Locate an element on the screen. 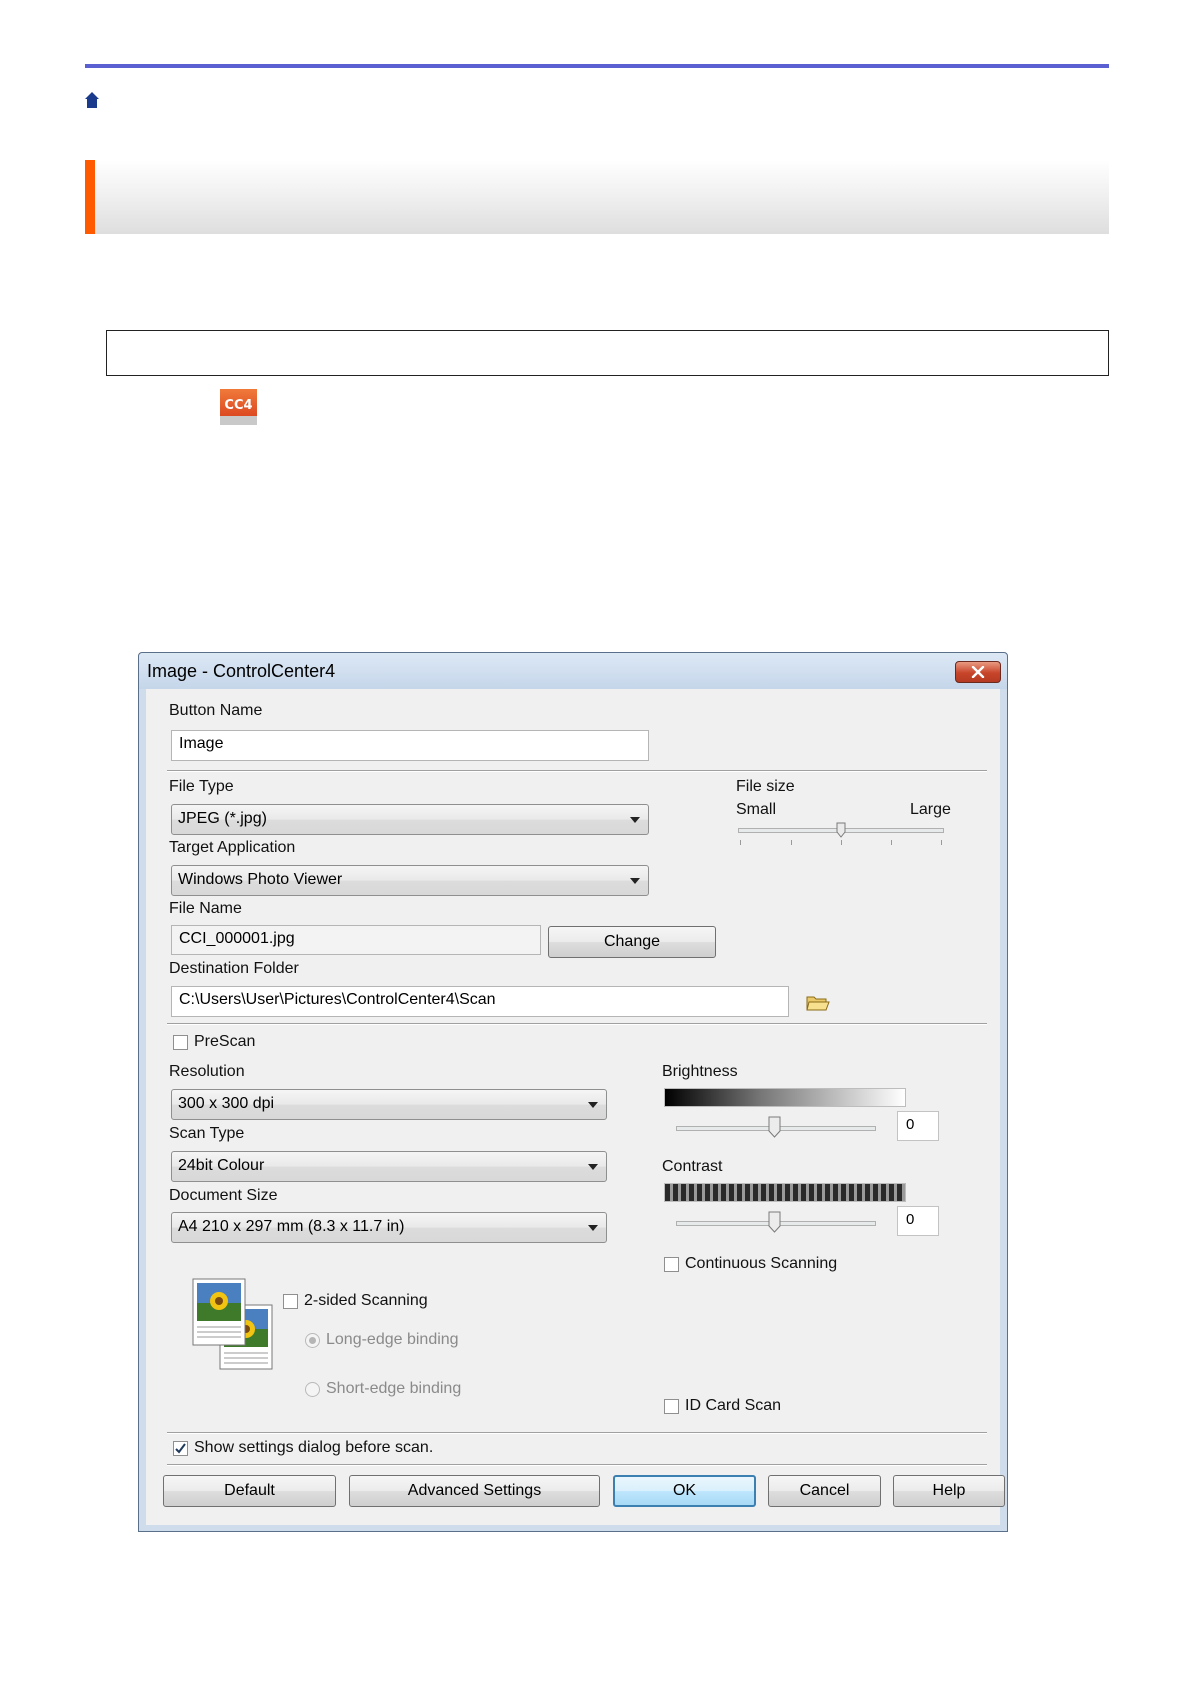 Image resolution: width=1191 pixels, height=1684 pixels. scan-type-label: Scan Type is located at coordinates (207, 1133).